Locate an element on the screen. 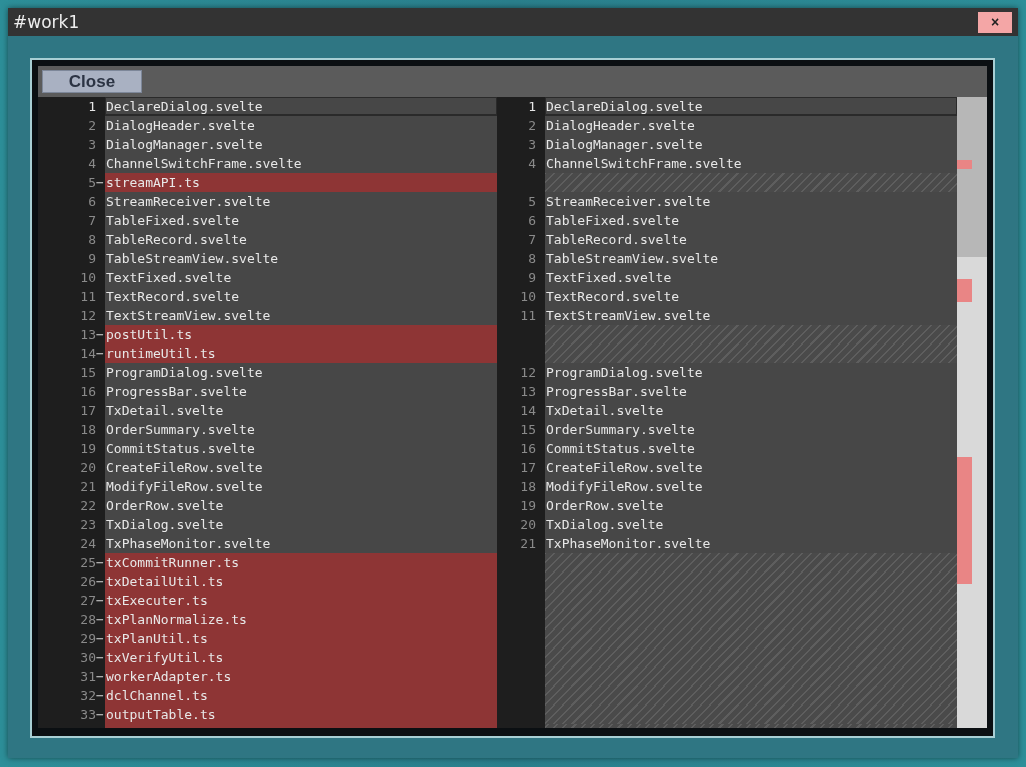 This screenshot has width=1026, height=767. line-number: 20 is located at coordinates (88, 468).